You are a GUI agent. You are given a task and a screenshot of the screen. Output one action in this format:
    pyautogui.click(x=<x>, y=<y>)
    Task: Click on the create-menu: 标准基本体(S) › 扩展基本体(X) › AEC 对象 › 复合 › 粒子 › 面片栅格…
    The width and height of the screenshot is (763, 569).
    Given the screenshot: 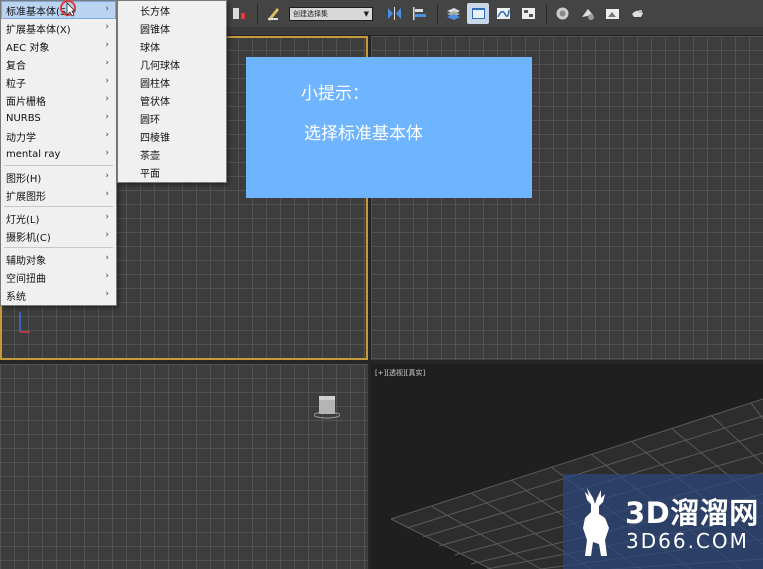 What is the action you would take?
    pyautogui.click(x=58, y=153)
    